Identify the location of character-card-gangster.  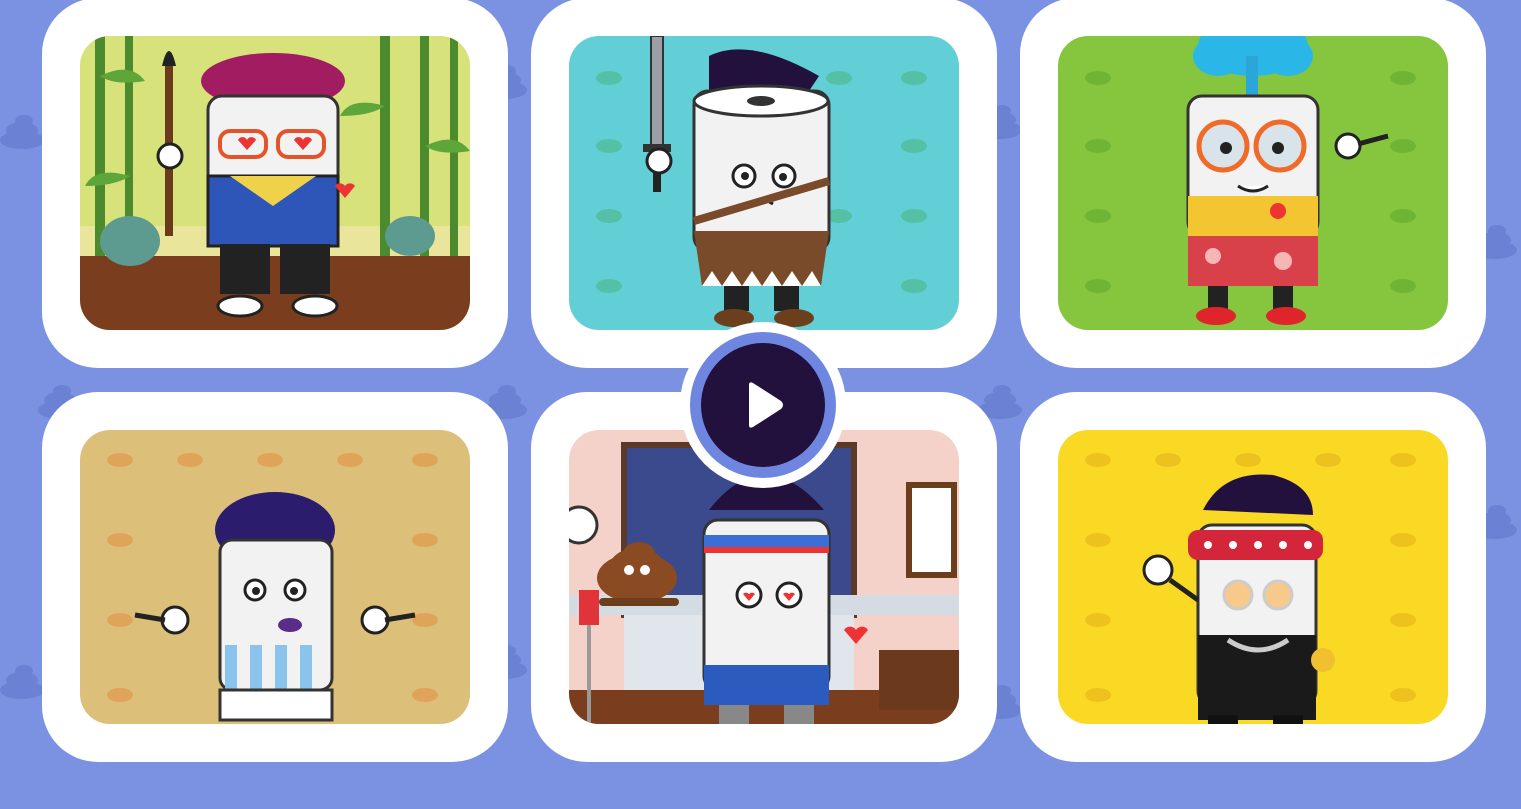
(1253, 577).